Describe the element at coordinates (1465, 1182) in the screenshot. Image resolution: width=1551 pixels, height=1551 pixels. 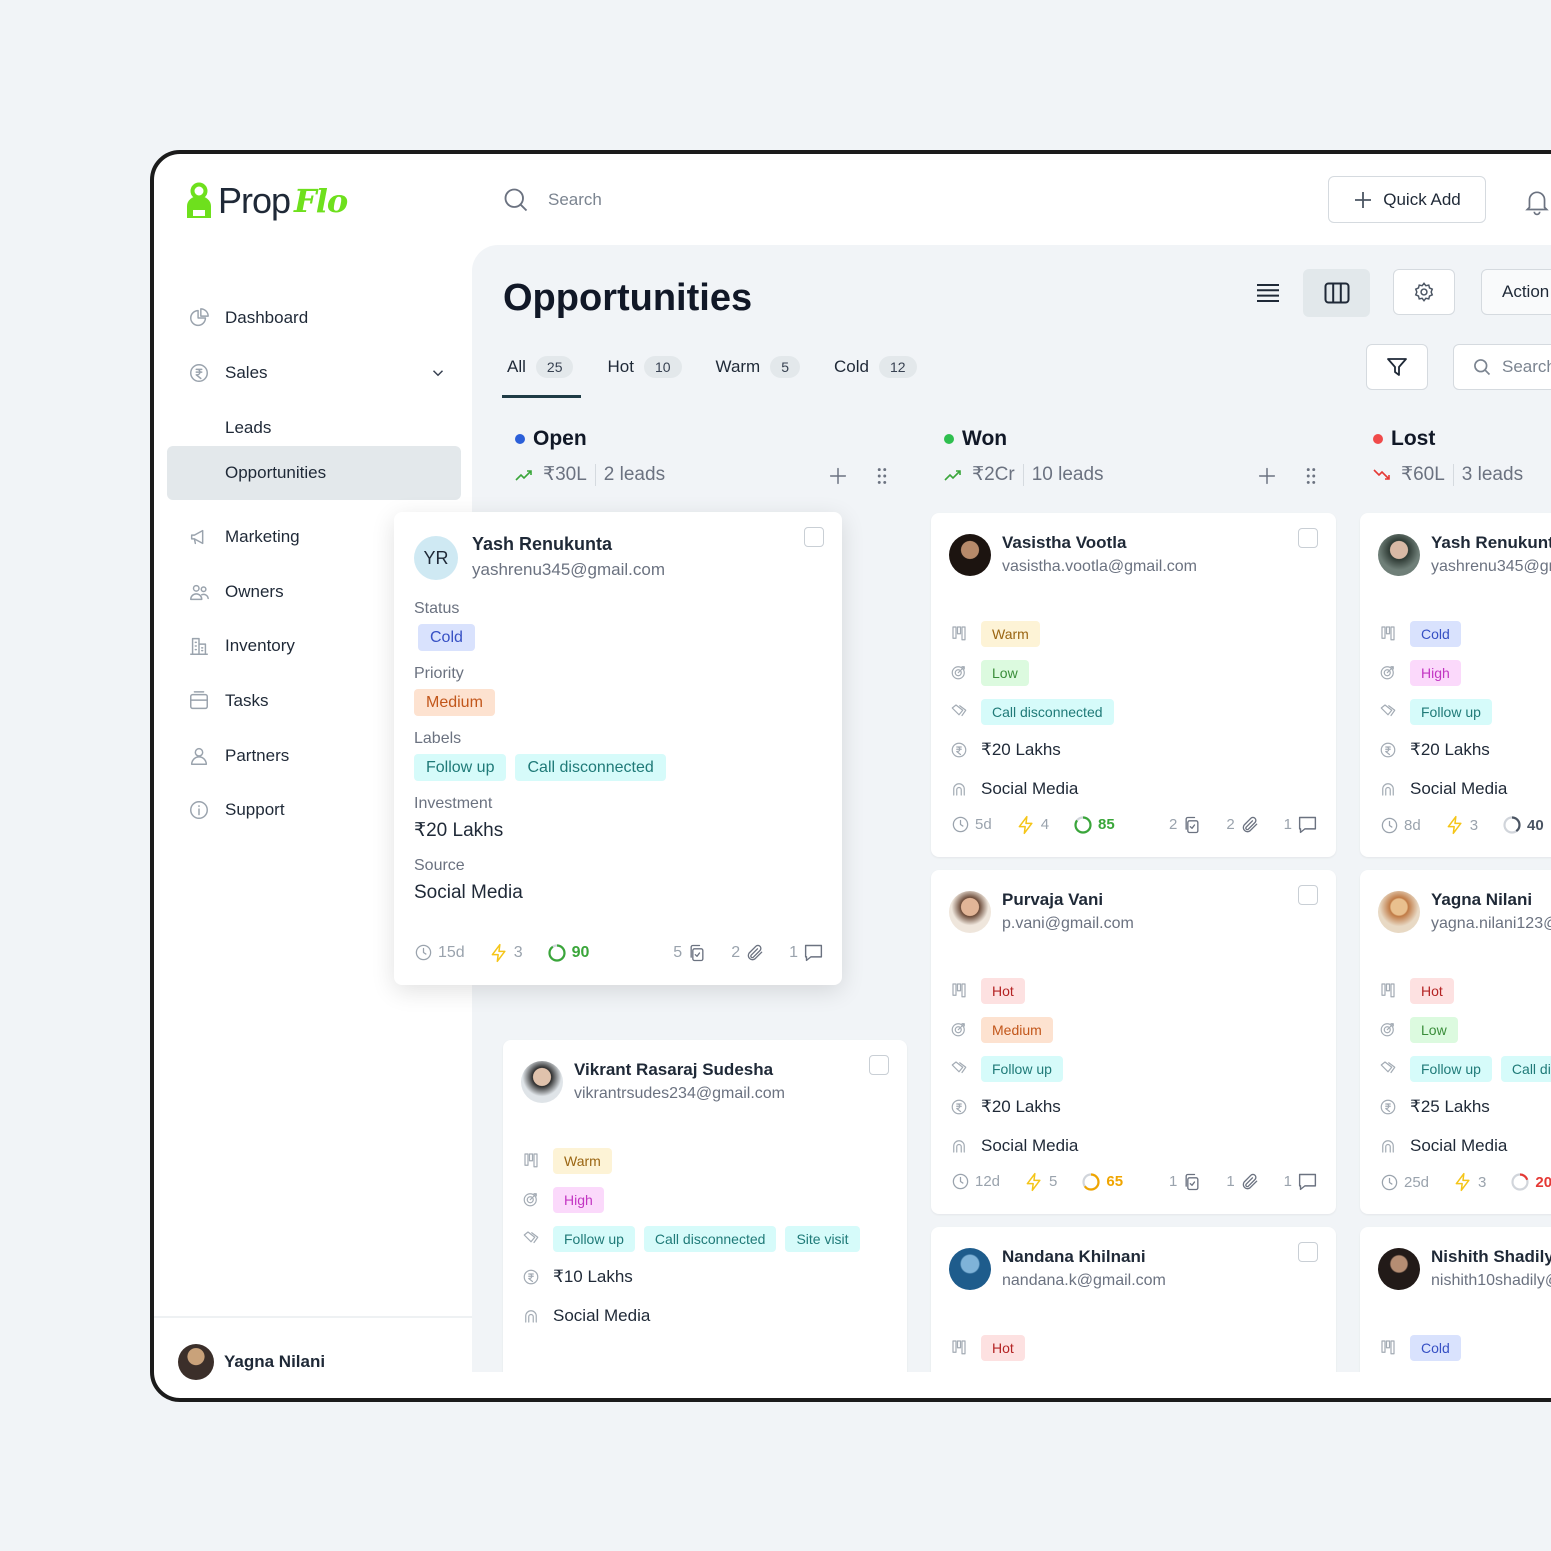
I see `footer-stats: 25d 3 20` at that location.